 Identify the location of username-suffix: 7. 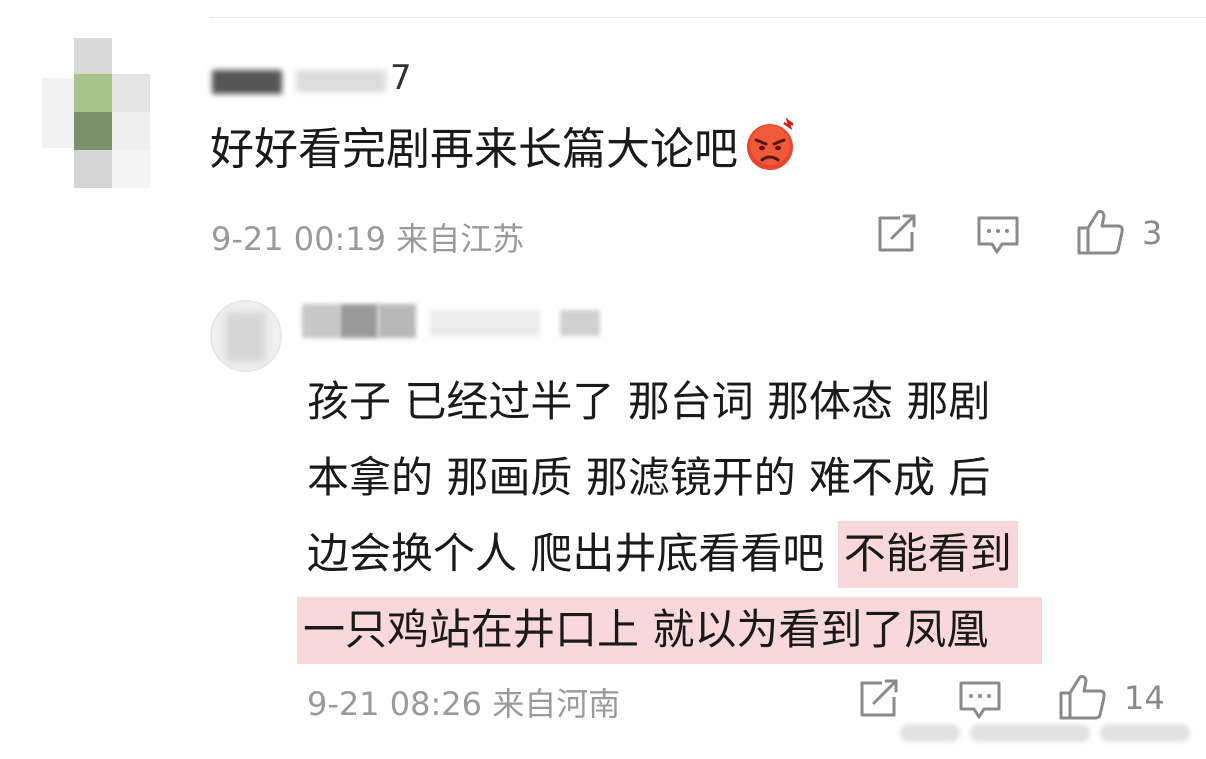
(401, 78).